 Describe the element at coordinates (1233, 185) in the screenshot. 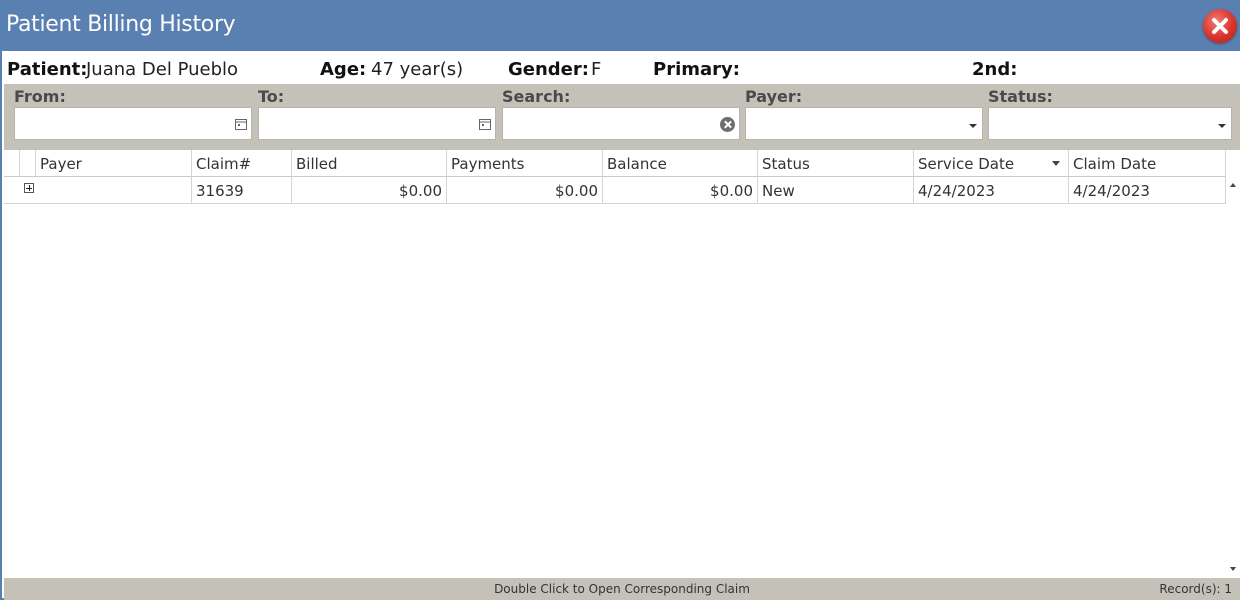

I see `scroll-up-icon` at that location.